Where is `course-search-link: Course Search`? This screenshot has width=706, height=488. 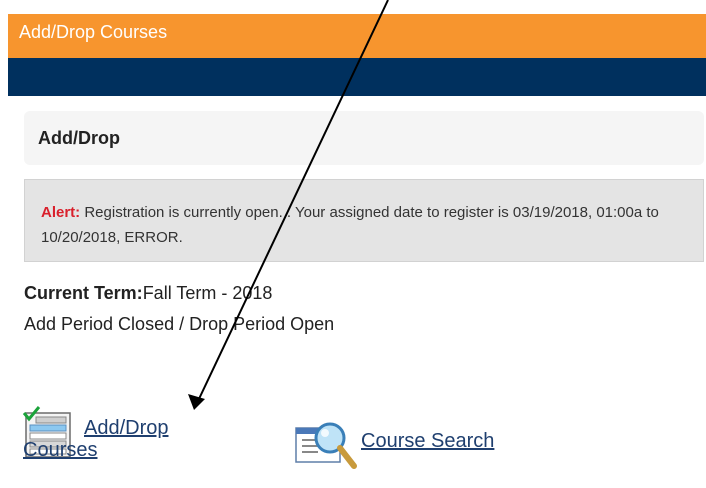
course-search-link: Course Search is located at coordinates (427, 441).